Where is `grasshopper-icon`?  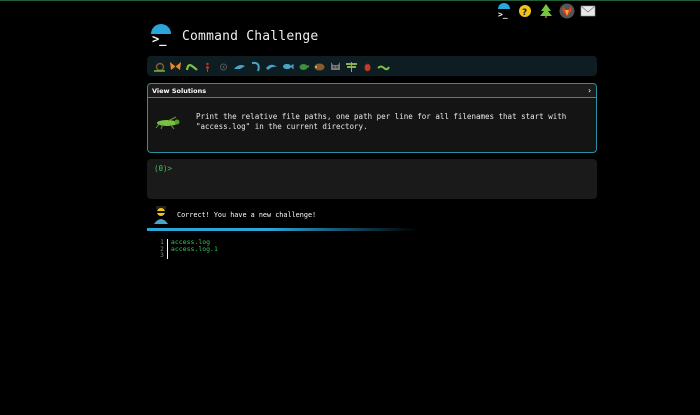 grasshopper-icon is located at coordinates (168, 122).